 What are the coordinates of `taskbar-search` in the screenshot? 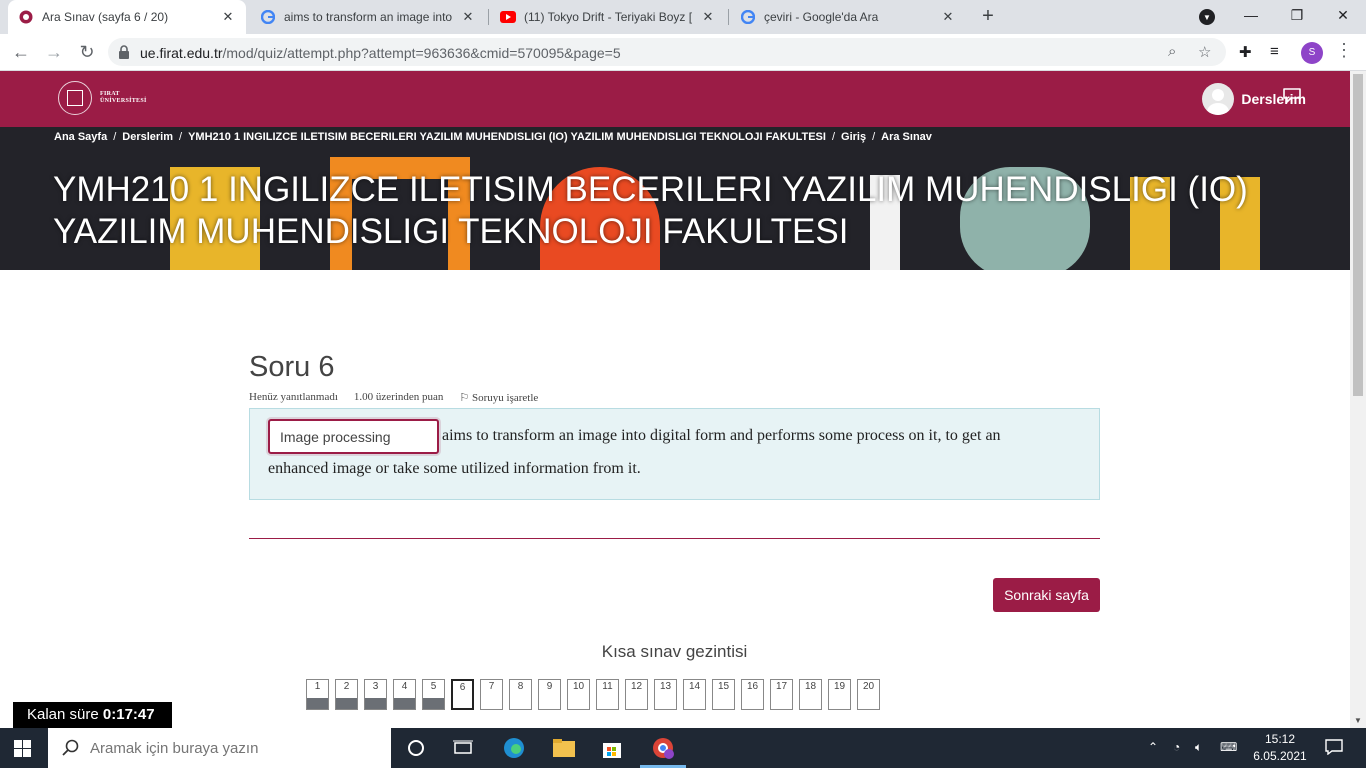 It's located at (219, 748).